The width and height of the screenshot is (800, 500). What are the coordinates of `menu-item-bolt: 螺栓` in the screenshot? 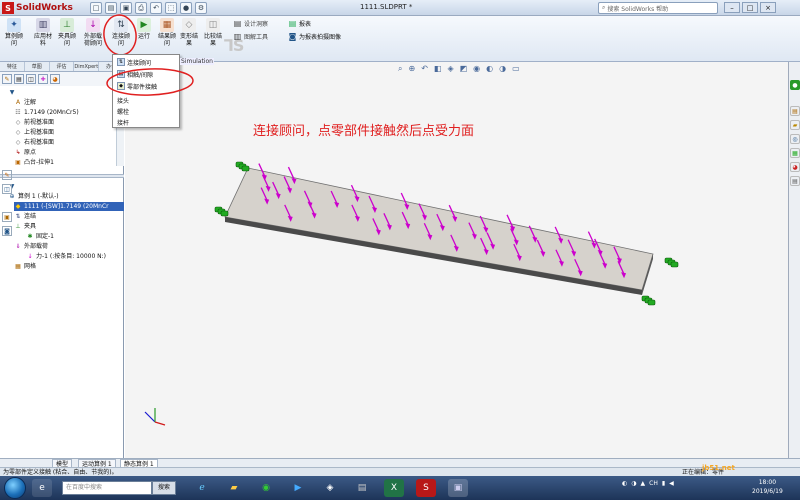 It's located at (147, 111).